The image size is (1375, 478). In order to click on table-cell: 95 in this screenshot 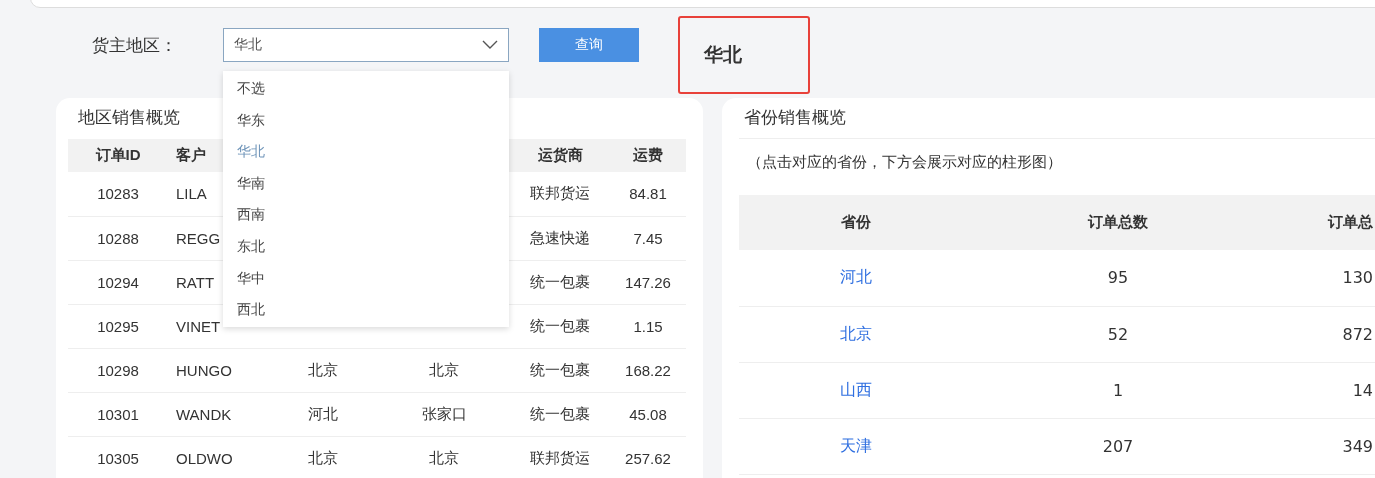, I will do `click(1118, 278)`.